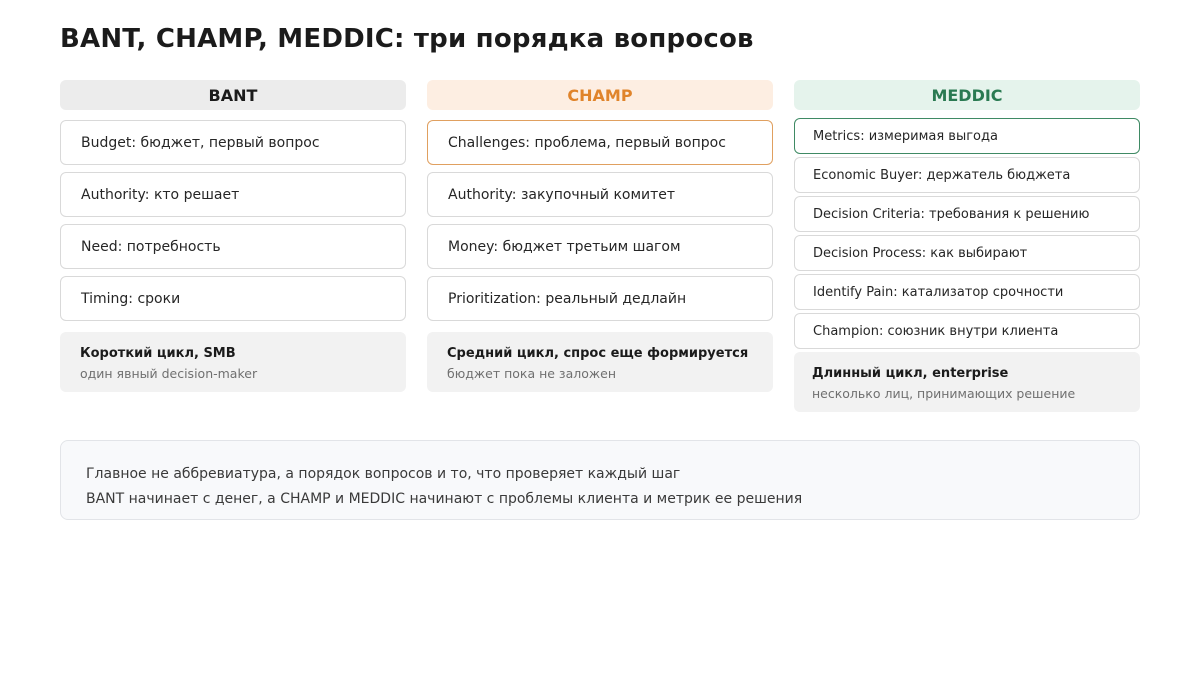 The width and height of the screenshot is (1200, 675). Describe the element at coordinates (598, 353) in the screenshot. I see `champ-note-title: Средний цикл, спрос еще формируется` at that location.